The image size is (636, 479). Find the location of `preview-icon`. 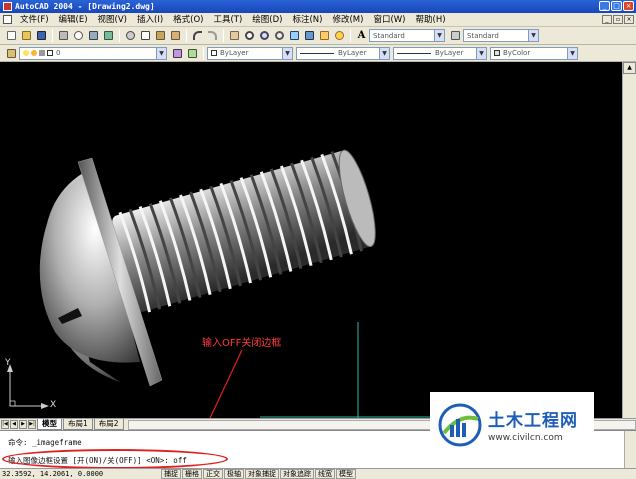

preview-icon is located at coordinates (78, 35).